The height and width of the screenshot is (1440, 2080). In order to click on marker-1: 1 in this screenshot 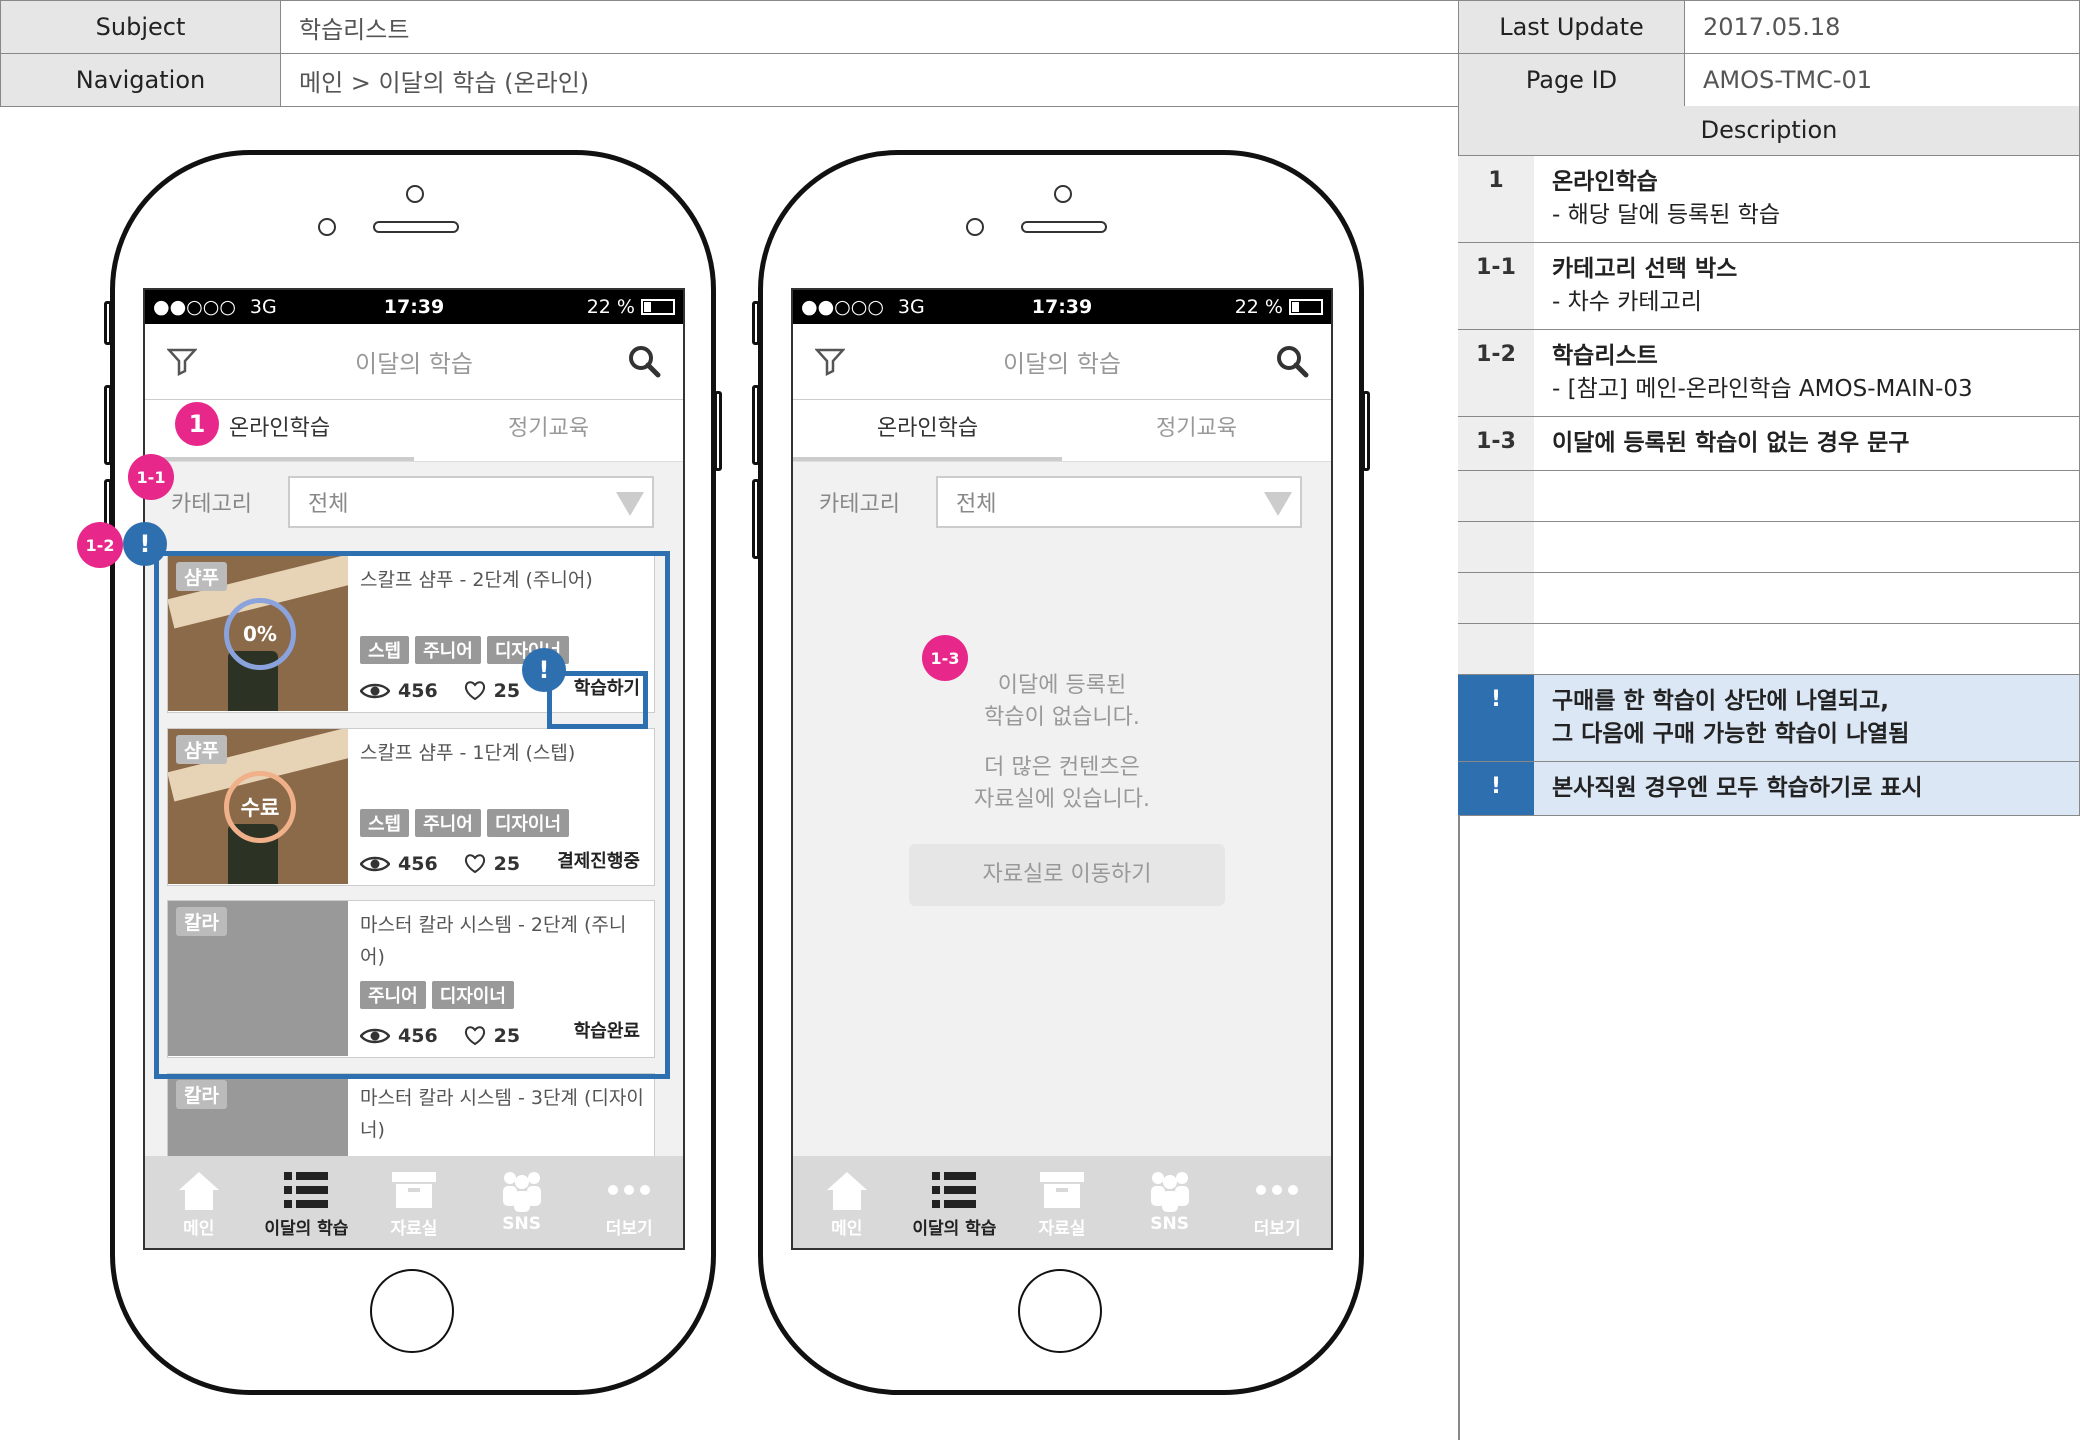, I will do `click(197, 424)`.